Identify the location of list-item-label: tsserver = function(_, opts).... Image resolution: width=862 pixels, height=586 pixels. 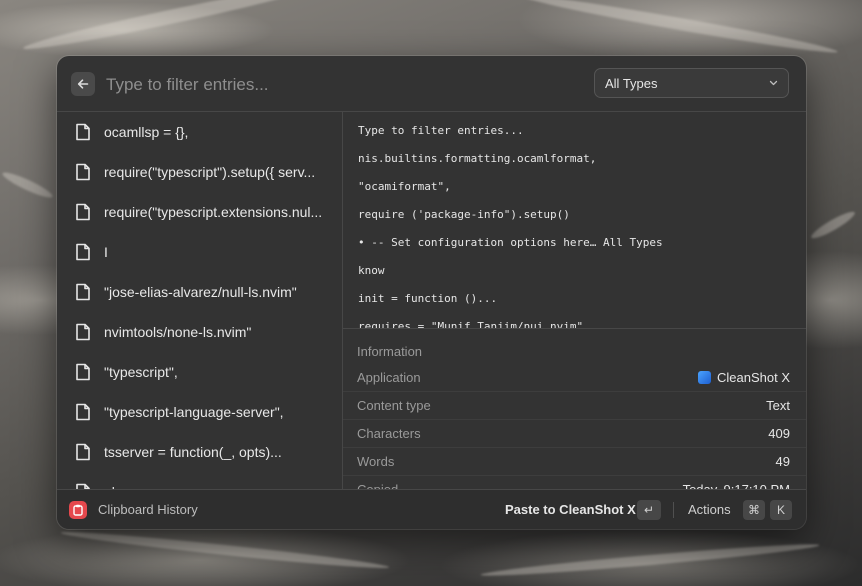
(193, 452).